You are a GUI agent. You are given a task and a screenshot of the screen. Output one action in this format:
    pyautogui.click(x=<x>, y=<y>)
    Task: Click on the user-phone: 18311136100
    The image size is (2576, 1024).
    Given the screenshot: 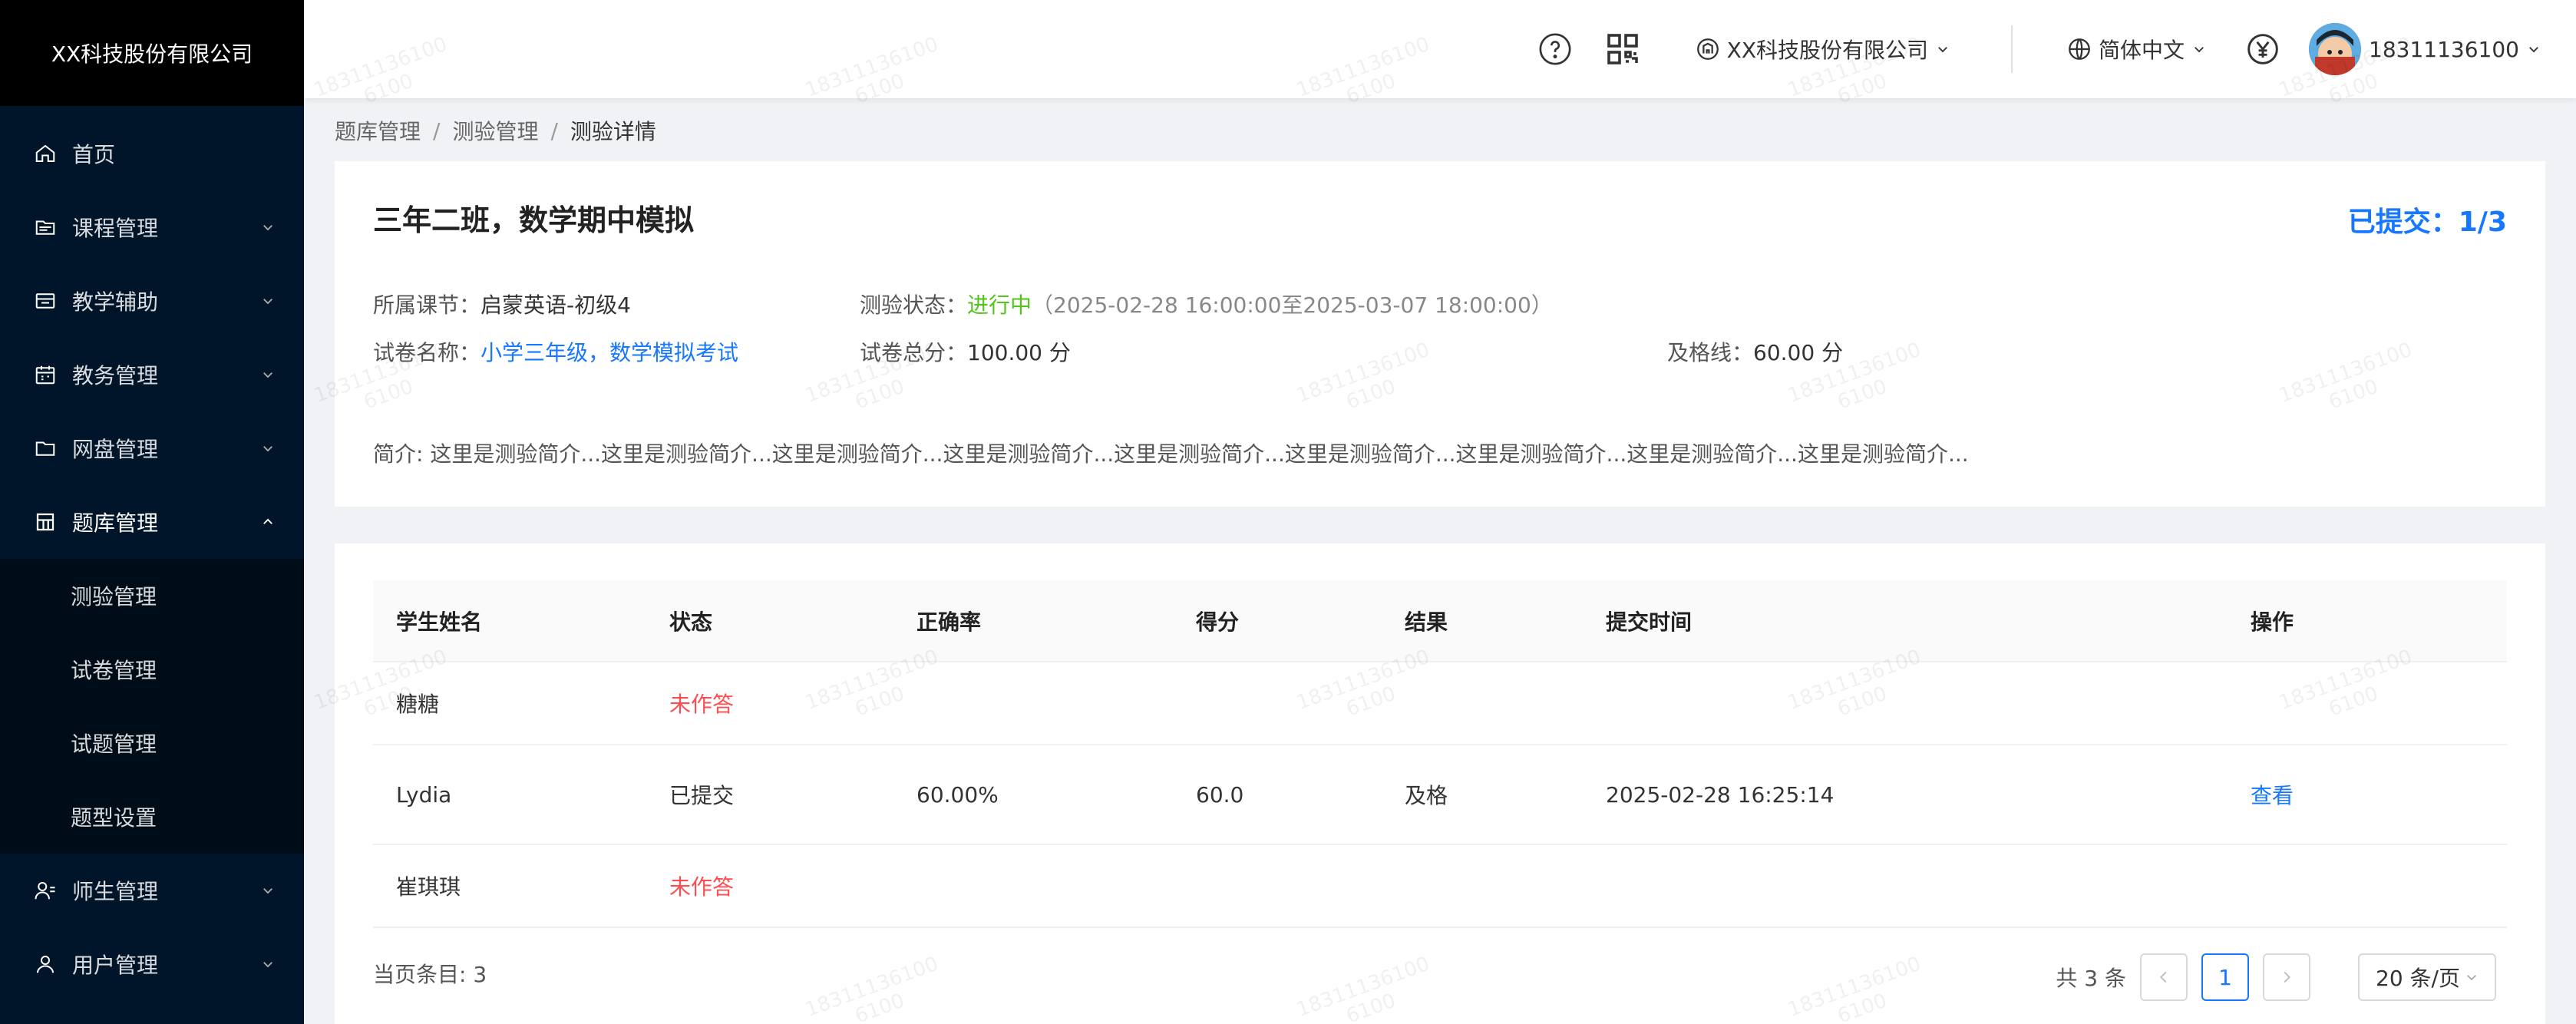 What is the action you would take?
    pyautogui.click(x=2444, y=49)
    